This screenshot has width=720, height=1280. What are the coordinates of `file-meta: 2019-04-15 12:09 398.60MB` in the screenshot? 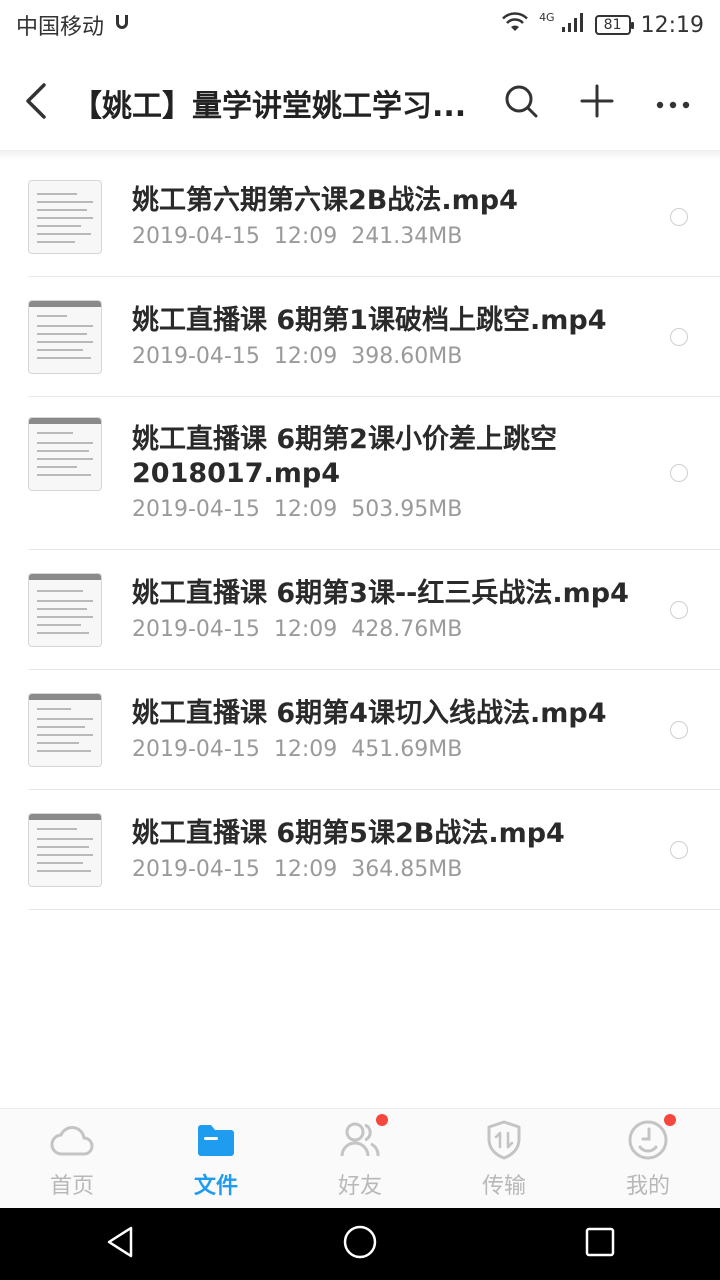 It's located at (386, 357).